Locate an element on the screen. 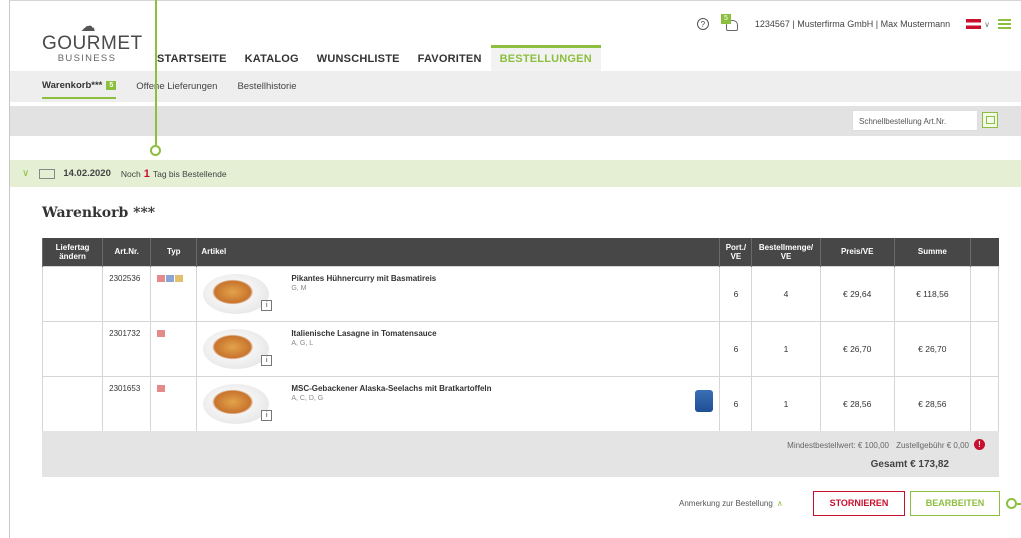  nav-favoriten: FAVORITEN is located at coordinates (450, 58).